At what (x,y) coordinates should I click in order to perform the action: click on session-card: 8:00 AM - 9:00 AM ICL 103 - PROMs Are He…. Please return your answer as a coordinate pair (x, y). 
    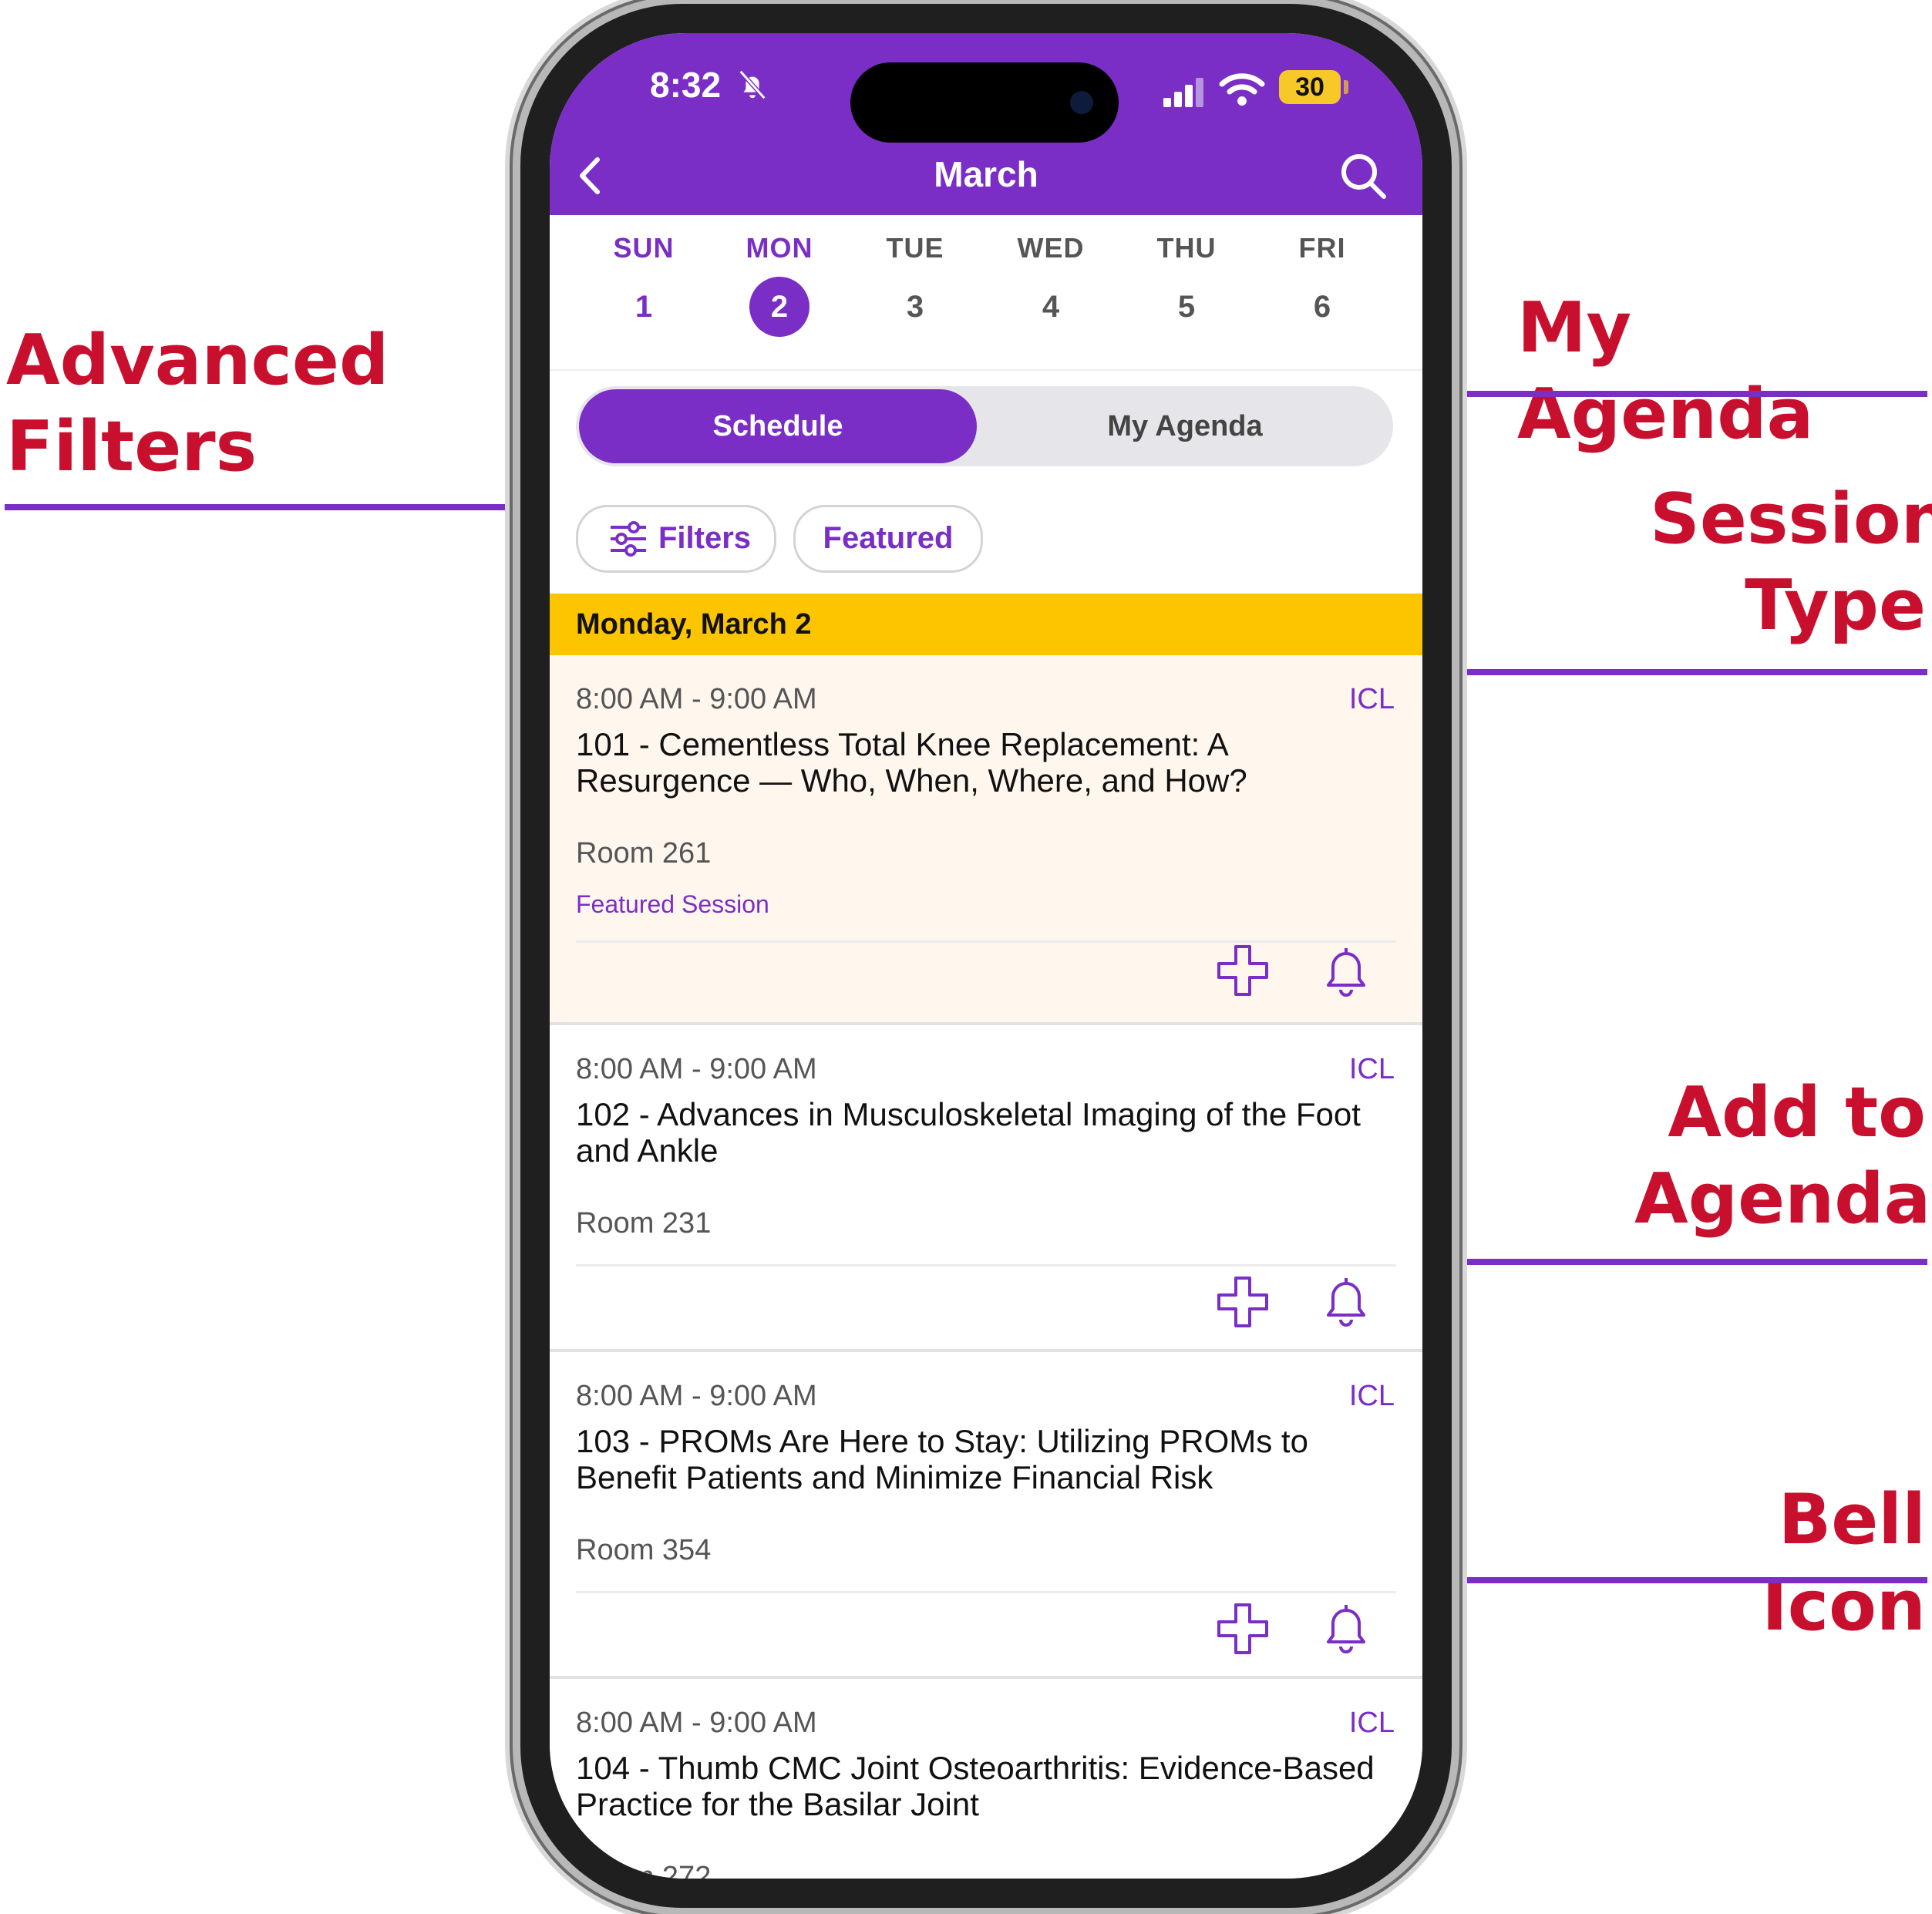
    Looking at the image, I should click on (986, 1515).